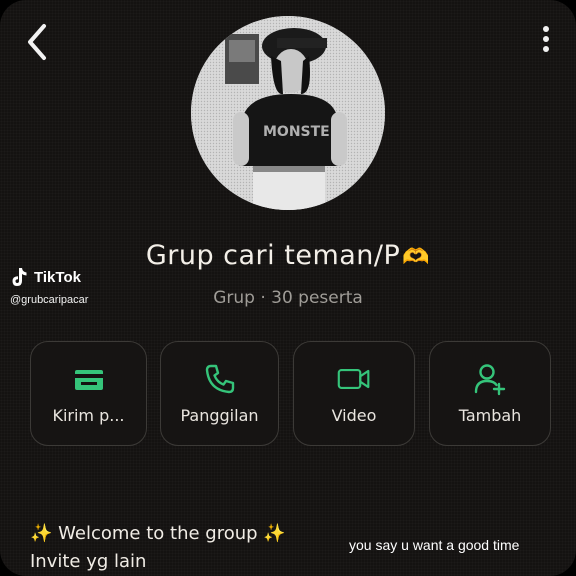 The image size is (576, 576). What do you see at coordinates (416, 257) in the screenshot?
I see `heart-hands-icon: 🫶` at bounding box center [416, 257].